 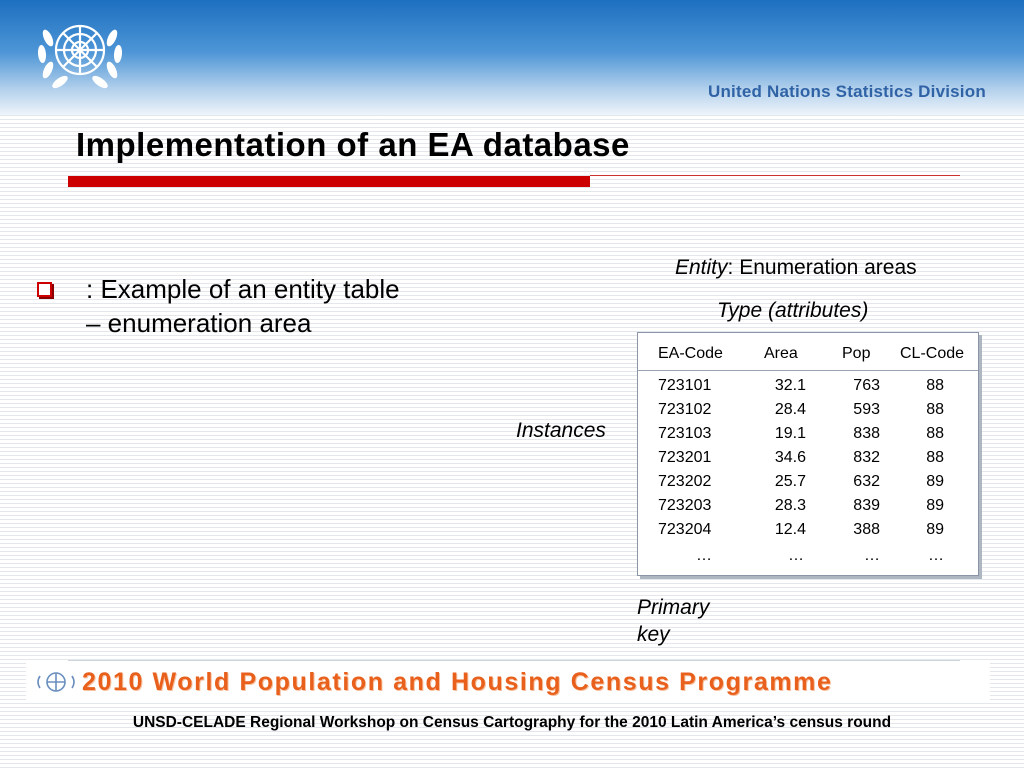 I want to click on type-caption: Type (attributes), so click(x=793, y=310).